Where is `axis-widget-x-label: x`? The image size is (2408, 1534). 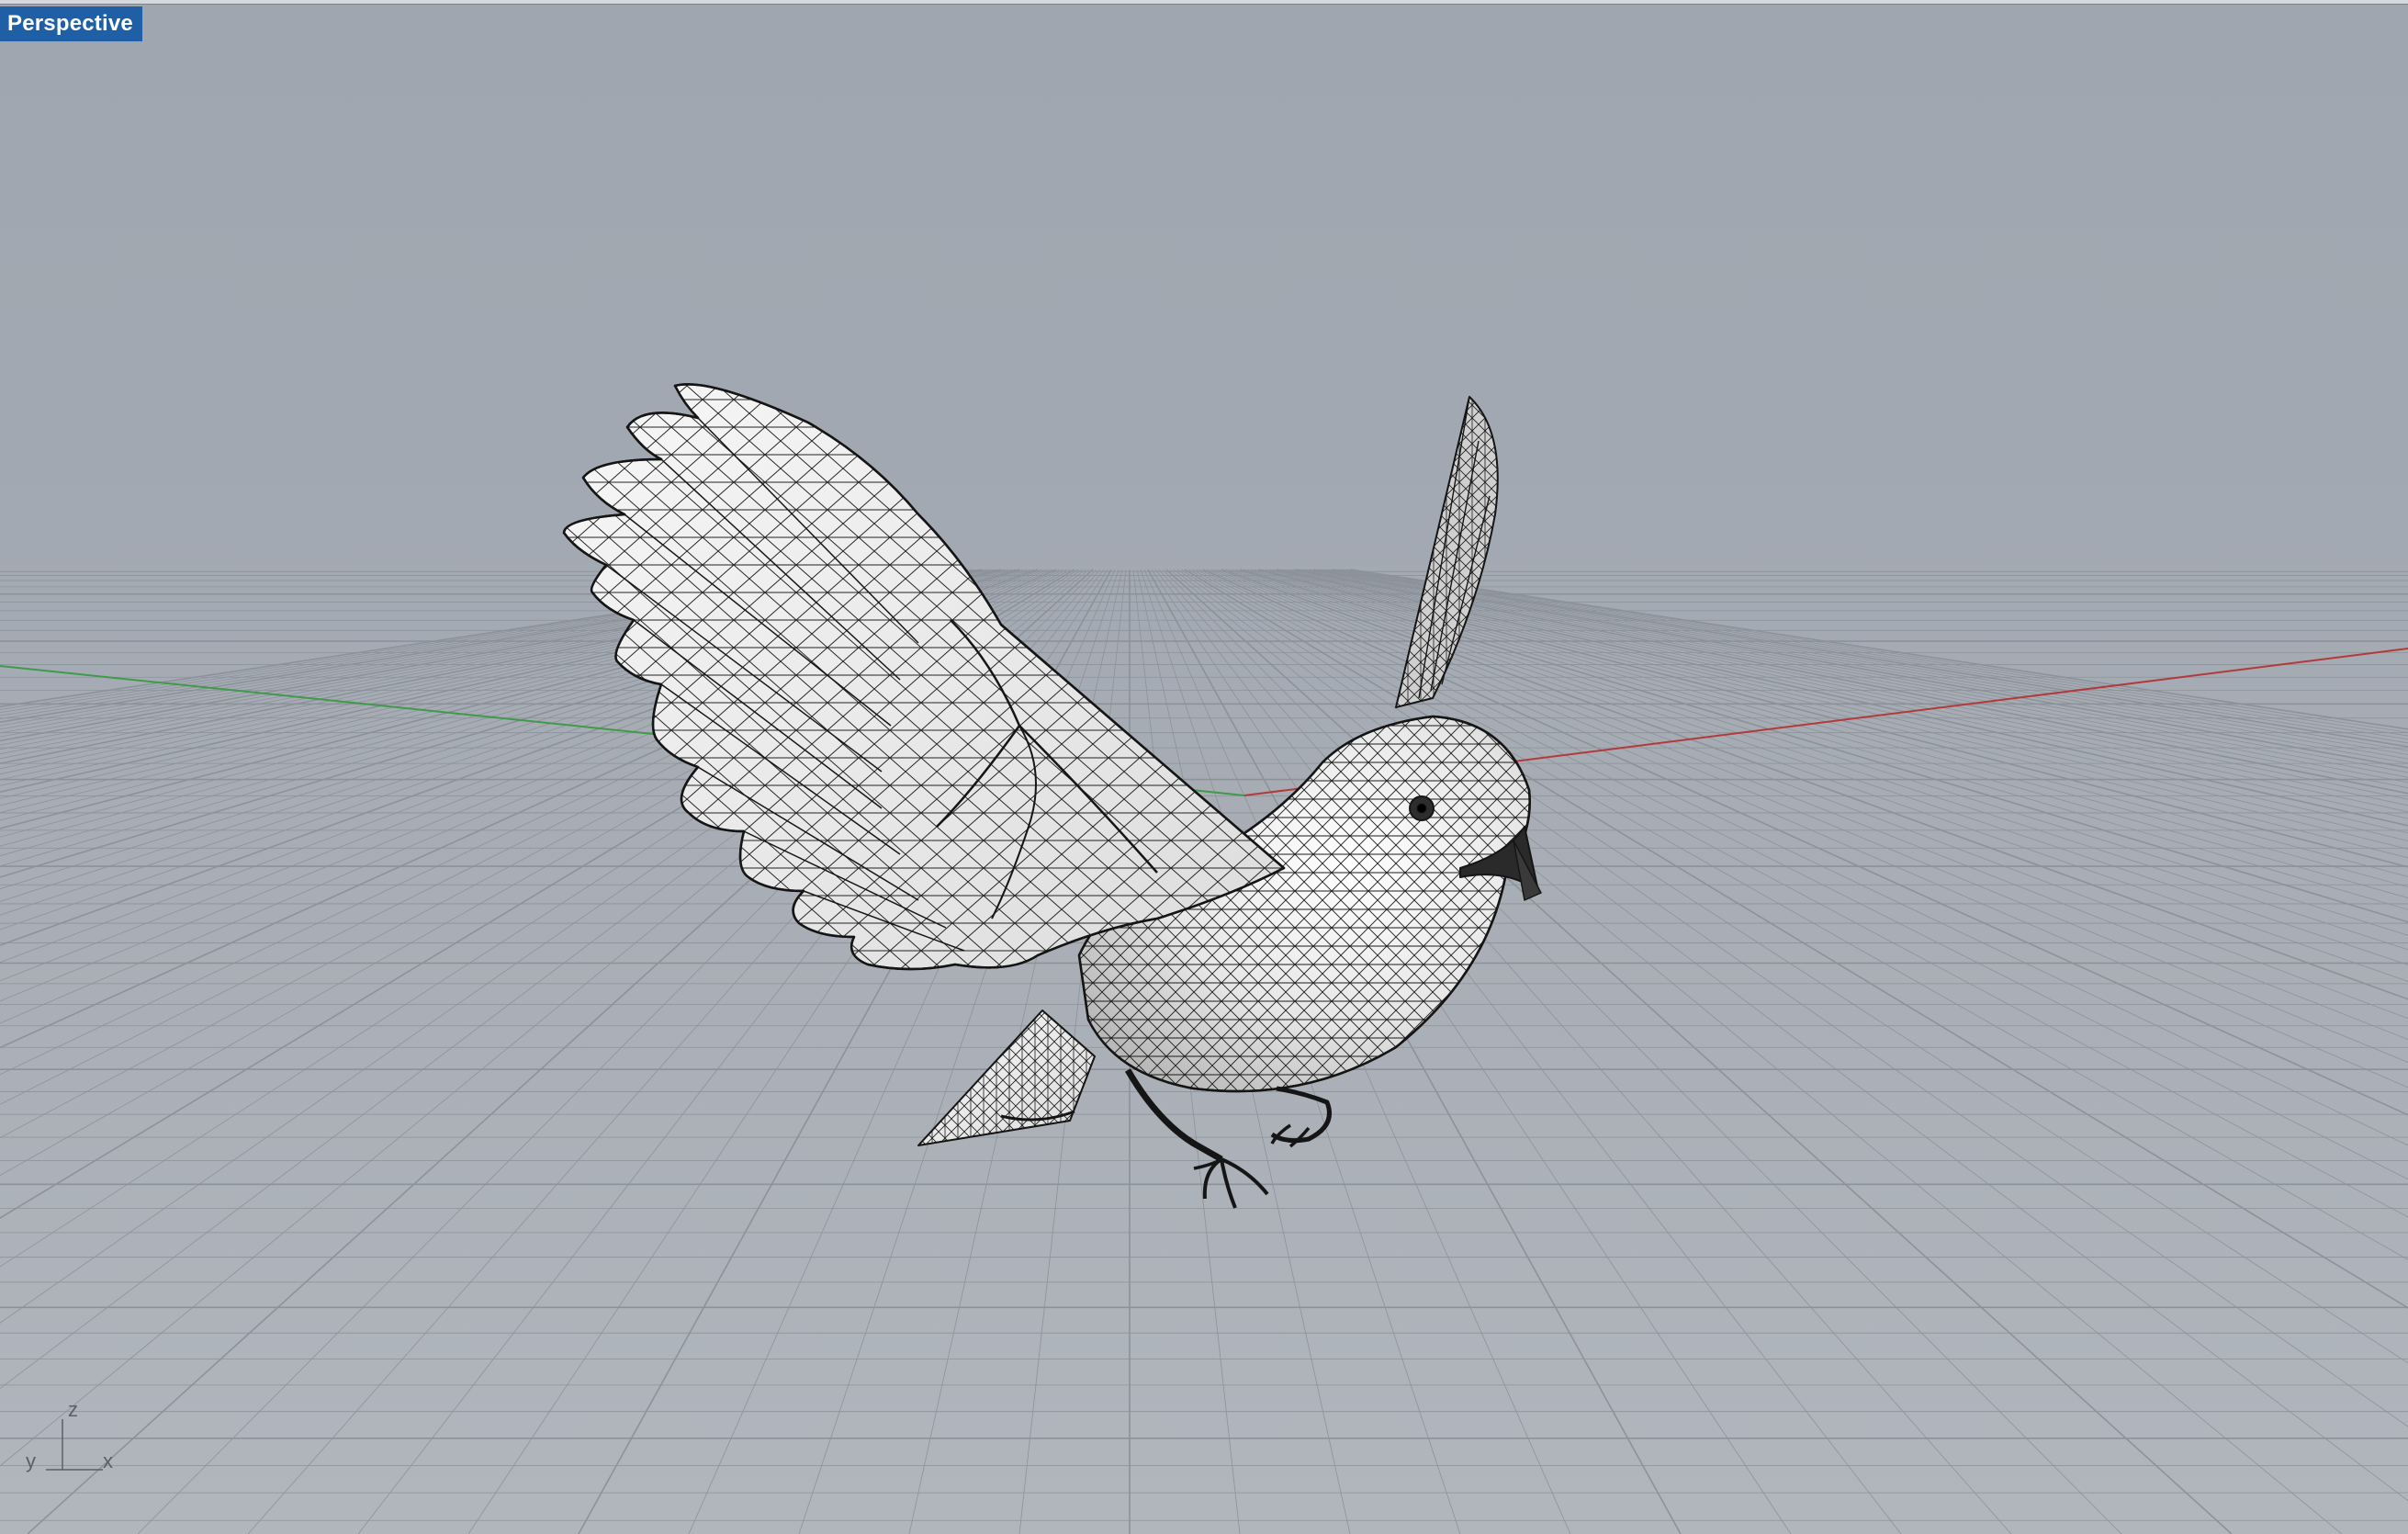 axis-widget-x-label: x is located at coordinates (108, 1460).